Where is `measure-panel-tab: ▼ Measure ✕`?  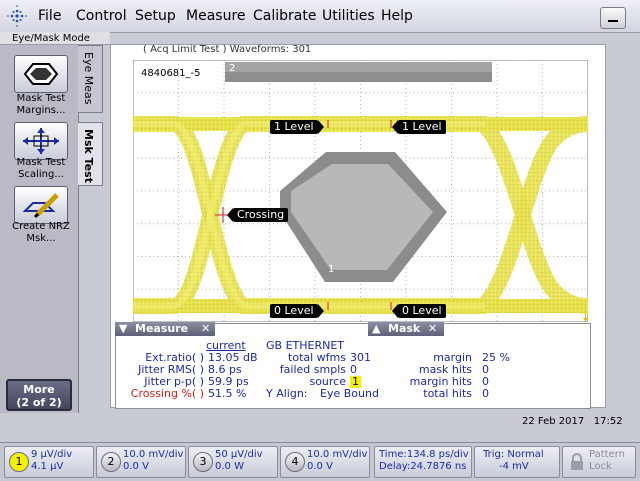 measure-panel-tab: ▼ Measure ✕ is located at coordinates (165, 329).